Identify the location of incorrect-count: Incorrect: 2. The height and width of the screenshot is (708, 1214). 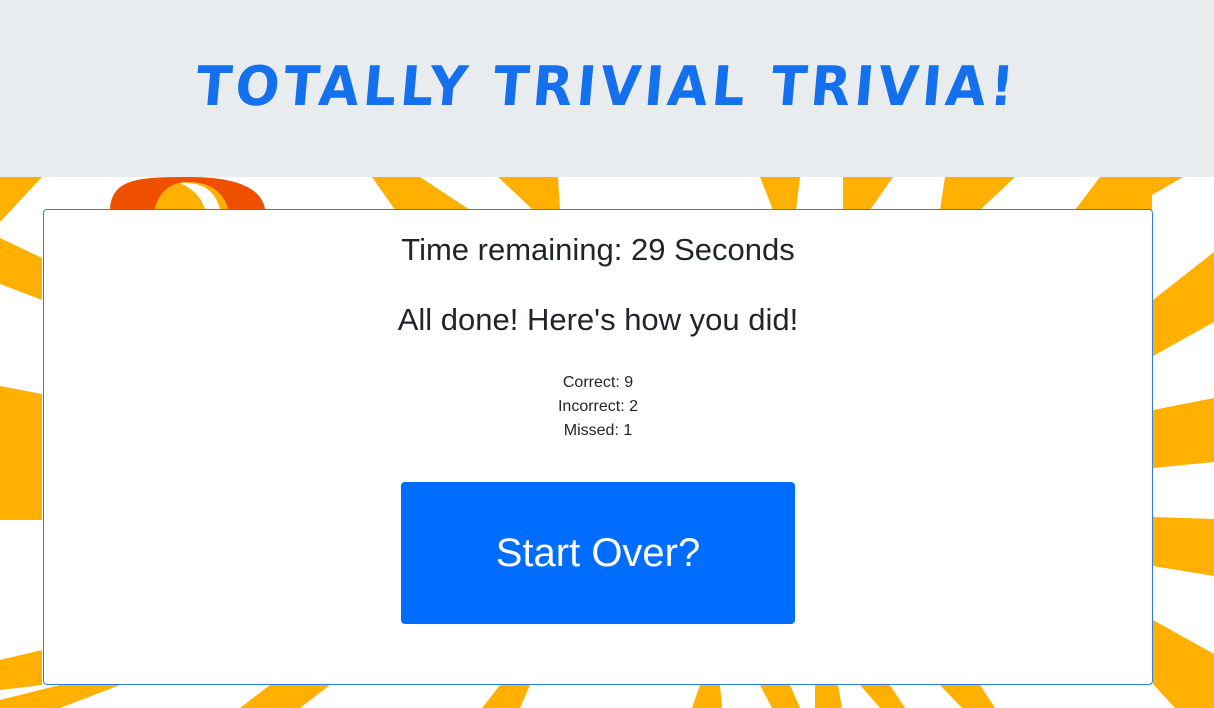
(598, 406).